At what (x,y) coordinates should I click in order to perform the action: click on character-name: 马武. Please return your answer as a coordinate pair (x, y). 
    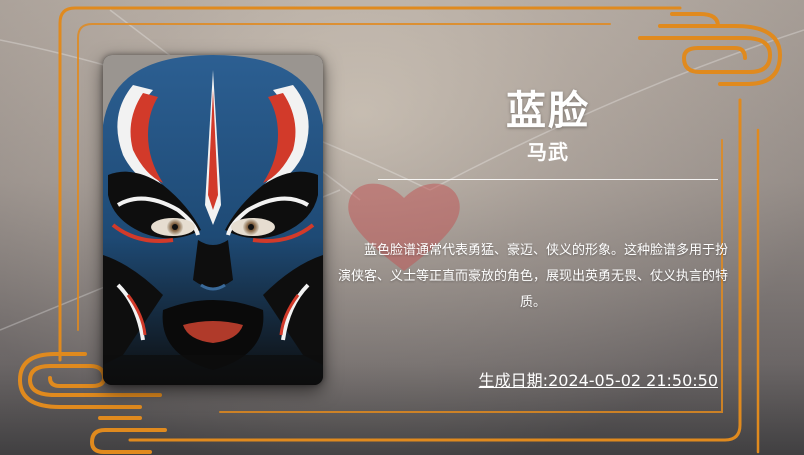
    Looking at the image, I should click on (548, 152).